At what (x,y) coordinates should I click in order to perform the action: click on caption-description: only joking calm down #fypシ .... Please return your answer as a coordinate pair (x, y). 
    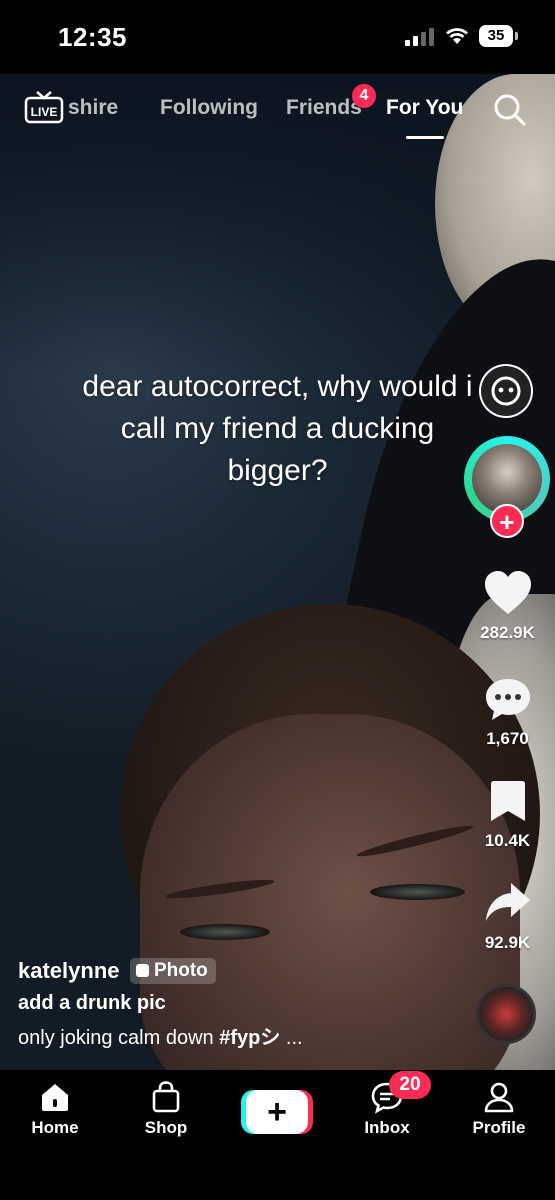
    Looking at the image, I should click on (238, 1035).